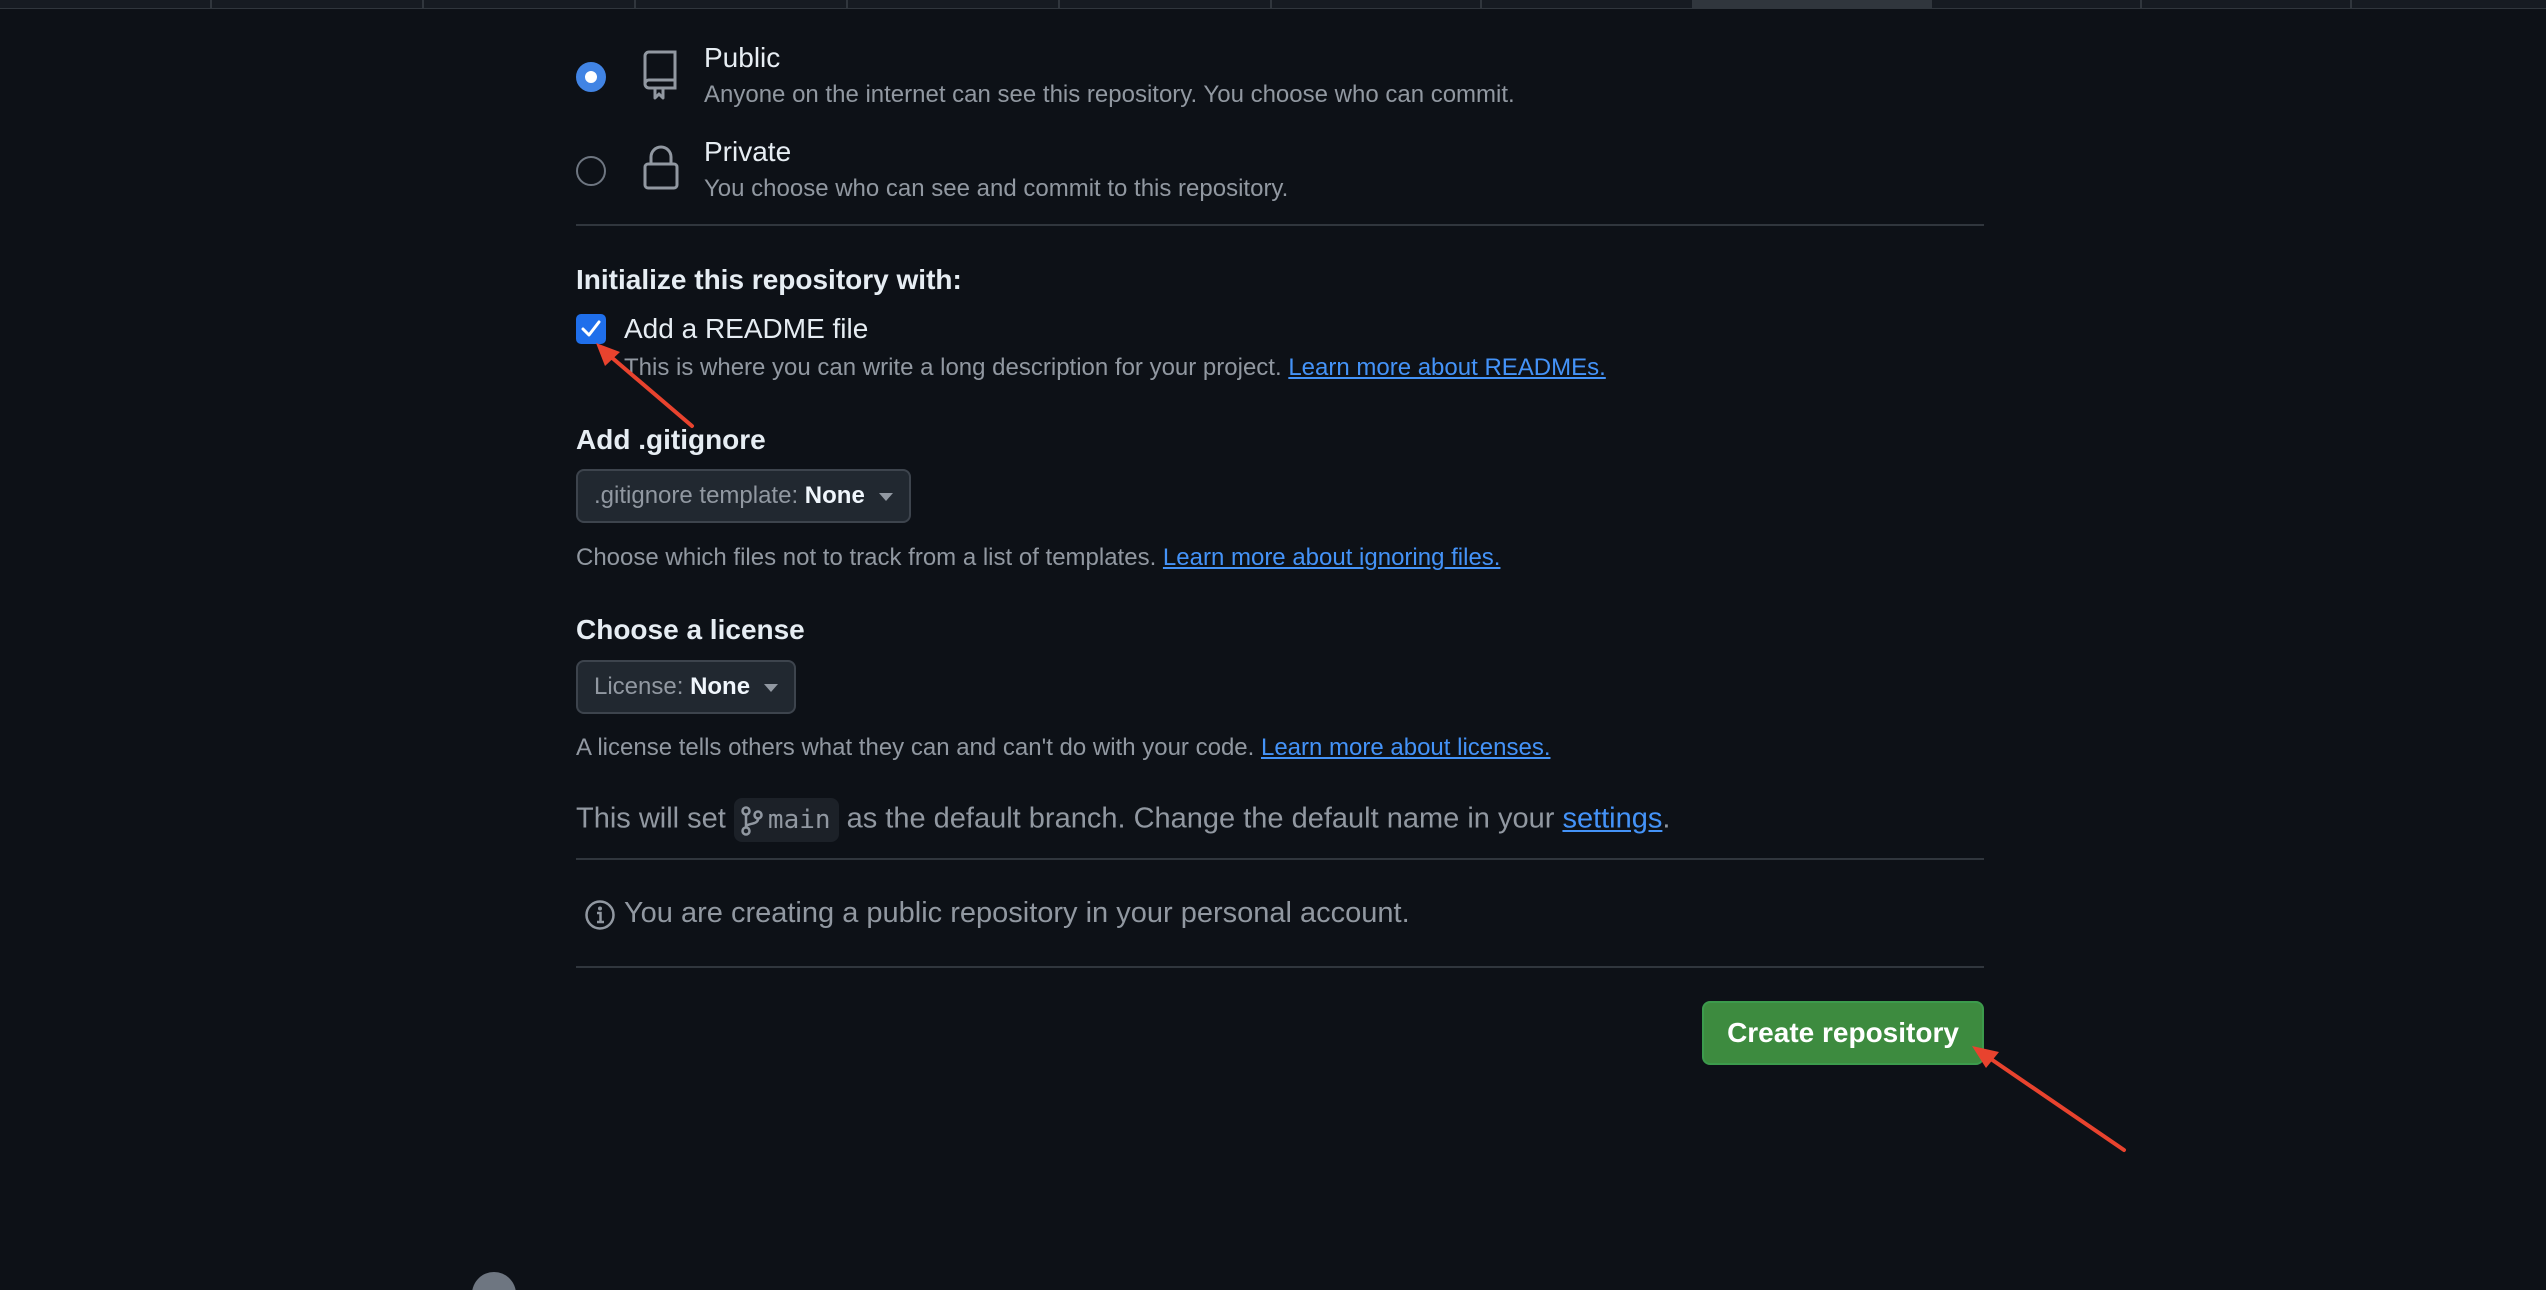 The width and height of the screenshot is (2546, 1290). Describe the element at coordinates (696, 495) in the screenshot. I see `gitignore-select-prefix: .gitignore template:` at that location.